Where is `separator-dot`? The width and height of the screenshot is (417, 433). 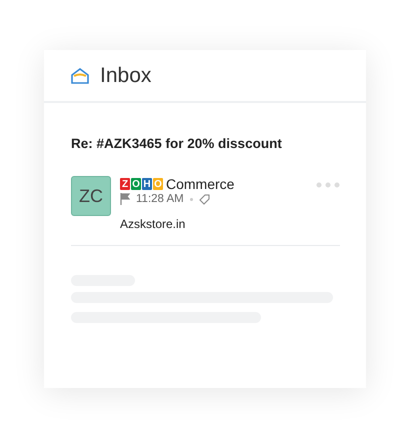
separator-dot is located at coordinates (191, 199).